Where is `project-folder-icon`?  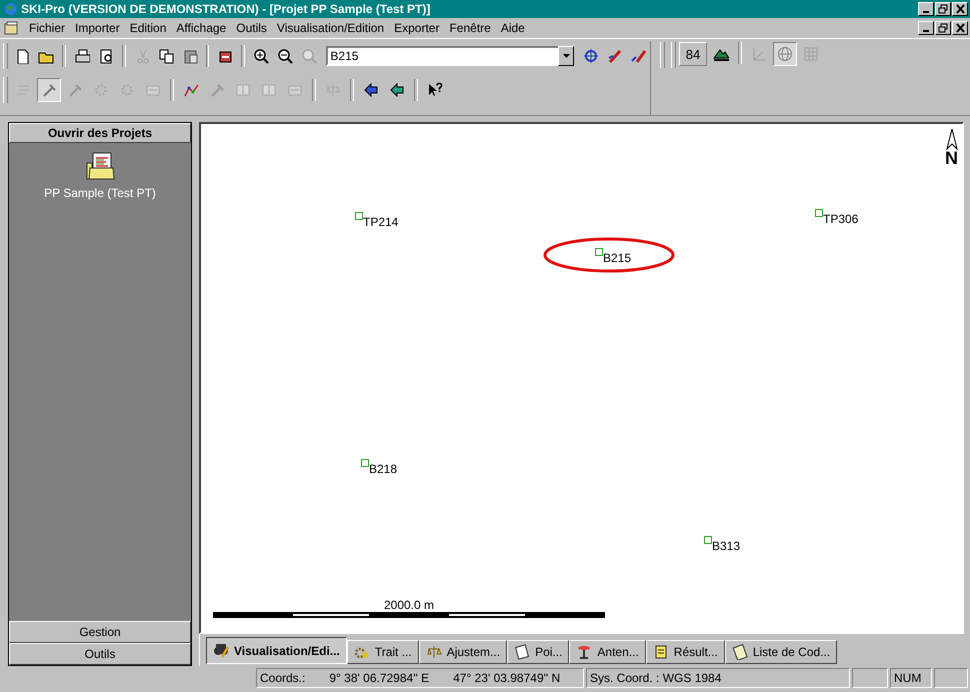
project-folder-icon is located at coordinates (100, 166).